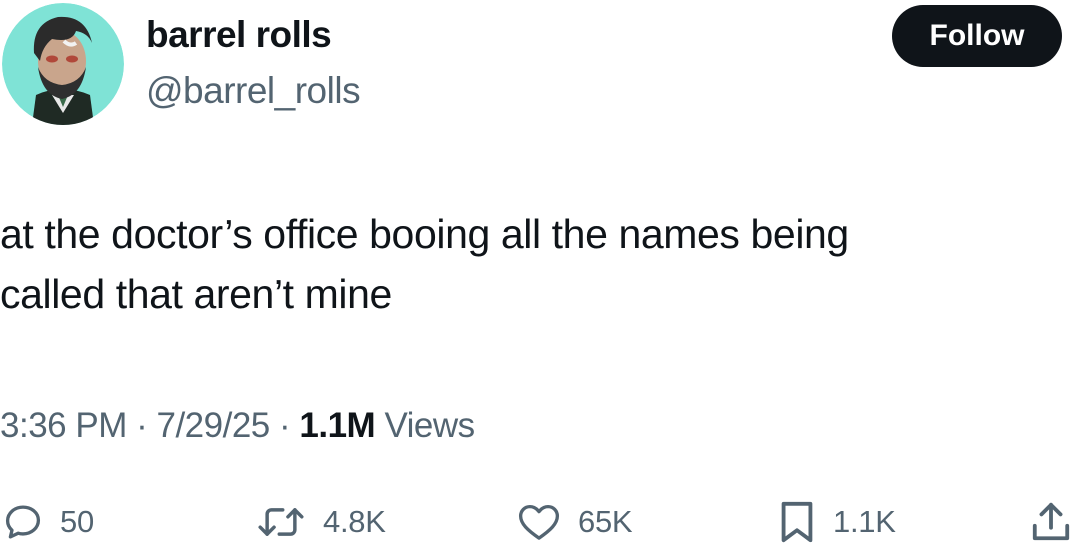 The width and height of the screenshot is (1080, 548). I want to click on like-button: 65K, so click(574, 522).